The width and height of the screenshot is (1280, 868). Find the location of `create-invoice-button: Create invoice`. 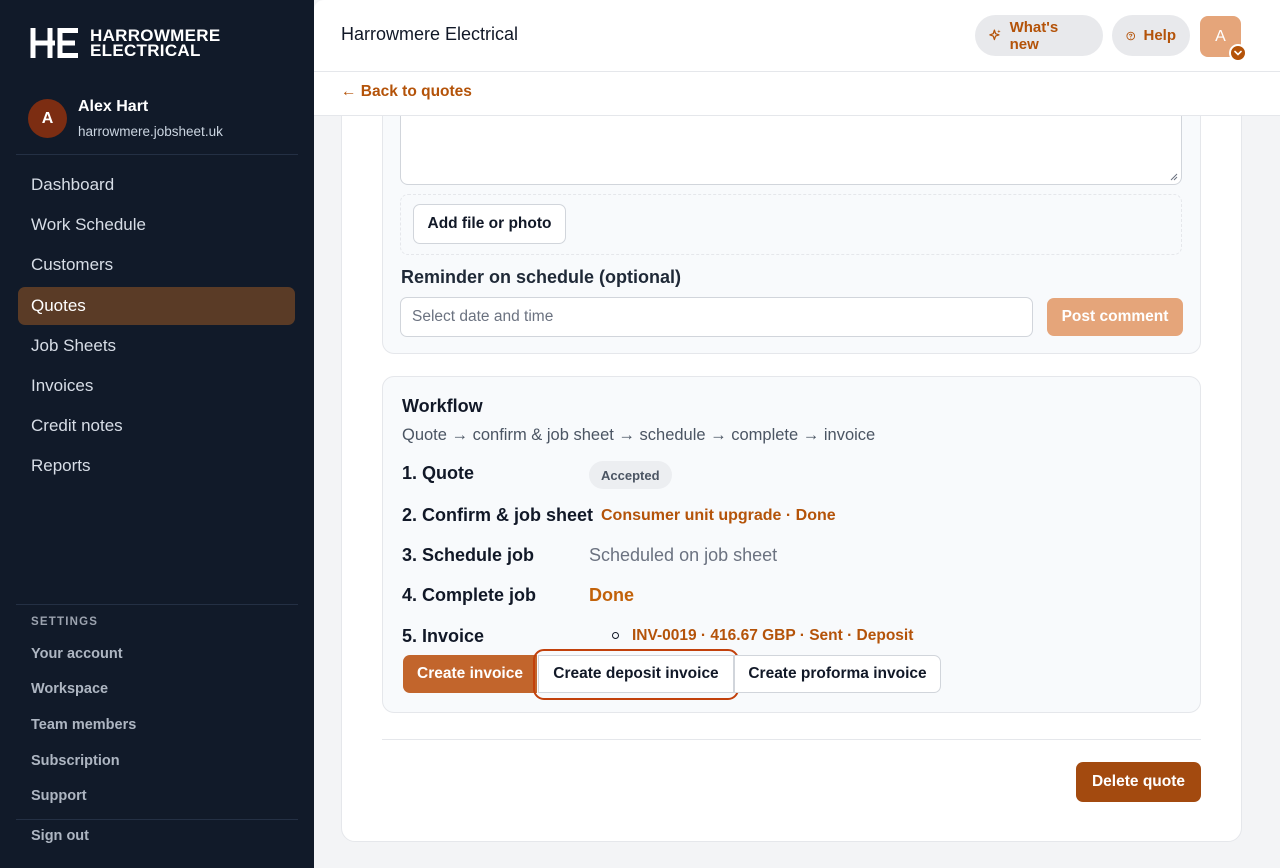

create-invoice-button: Create invoice is located at coordinates (470, 674).